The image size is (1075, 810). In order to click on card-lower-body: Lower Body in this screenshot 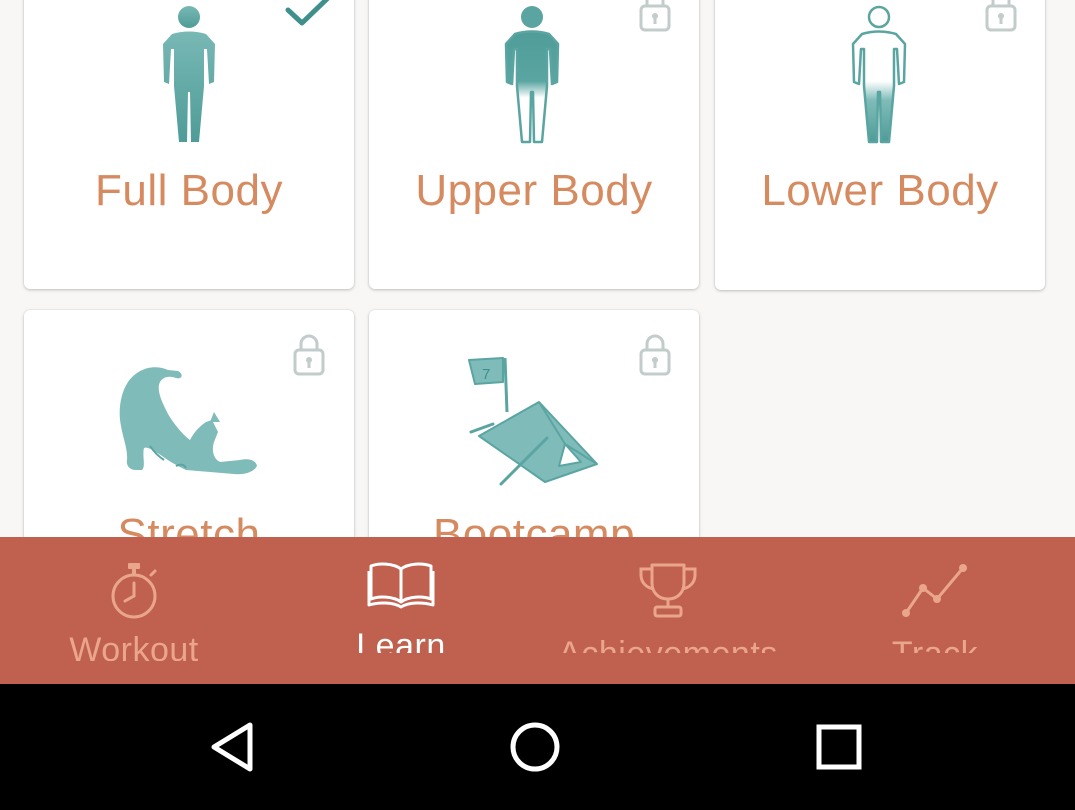, I will do `click(880, 145)`.